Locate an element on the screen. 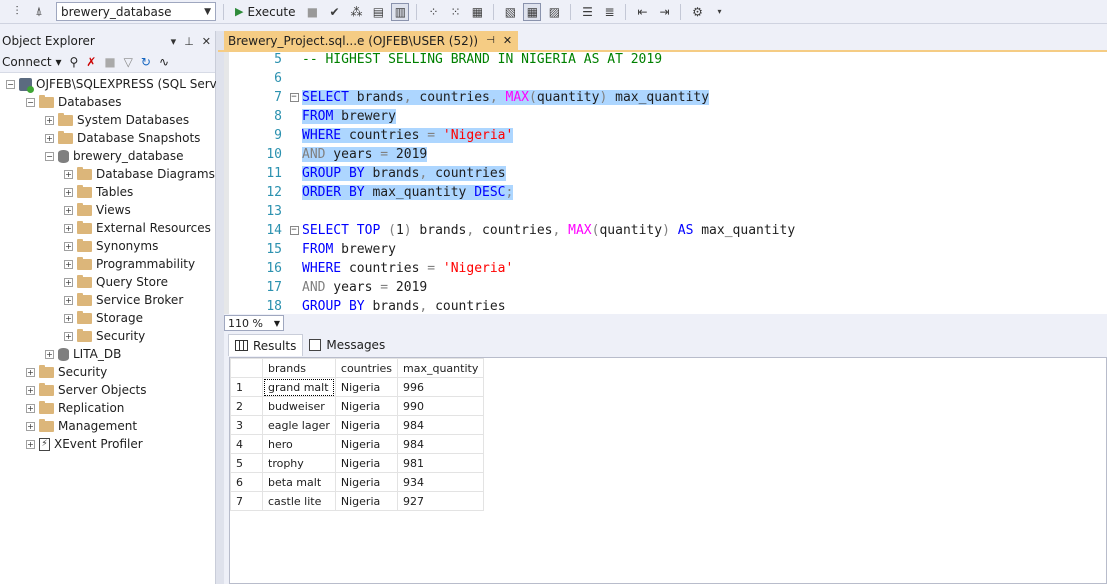  tab-messages: Messages is located at coordinates (347, 345).